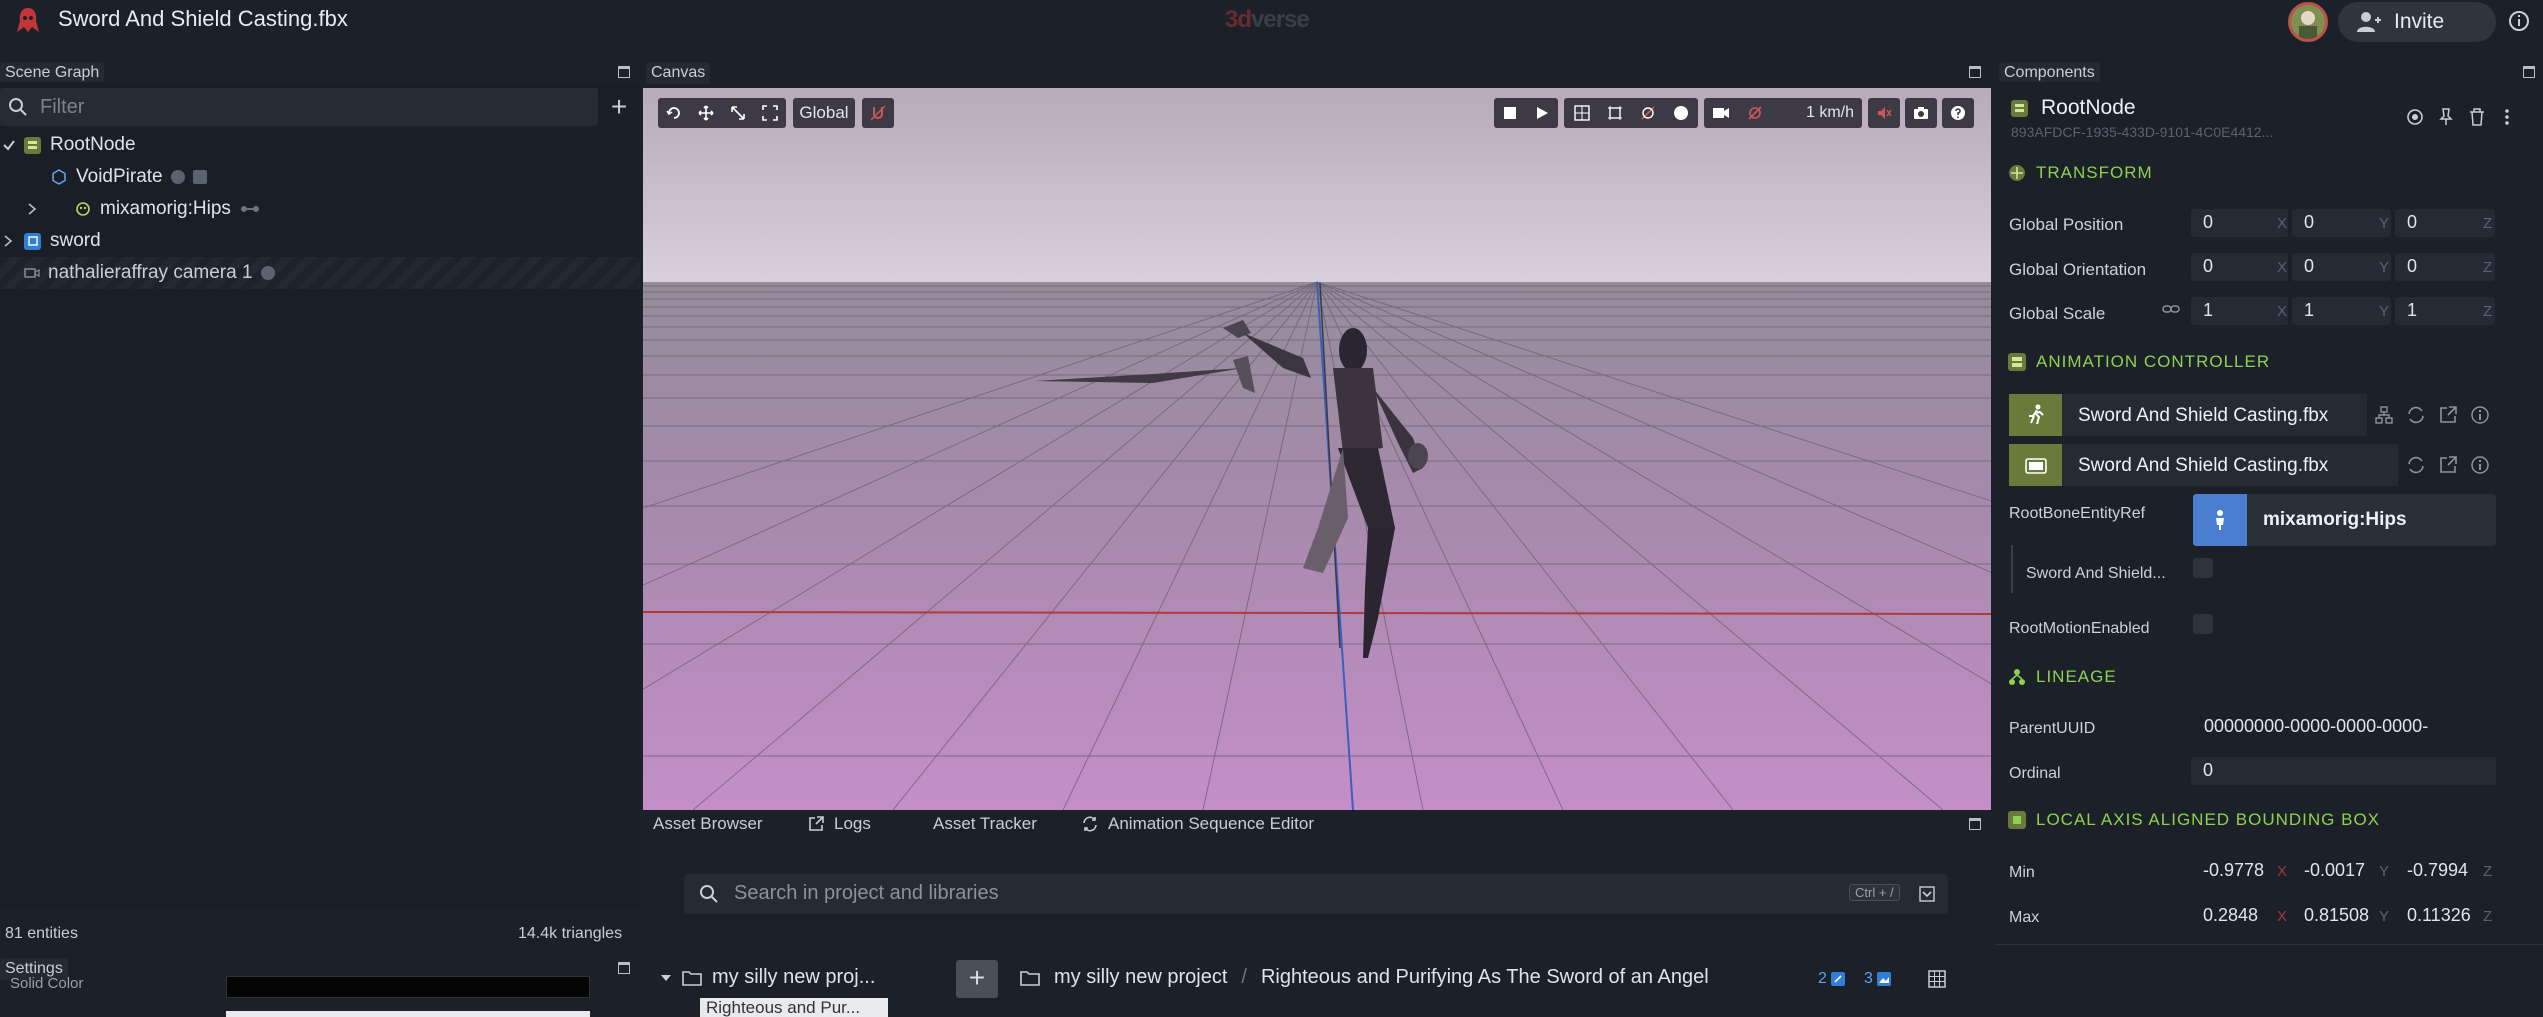  What do you see at coordinates (2488, 267) in the screenshot?
I see `axis-z-label: Z` at bounding box center [2488, 267].